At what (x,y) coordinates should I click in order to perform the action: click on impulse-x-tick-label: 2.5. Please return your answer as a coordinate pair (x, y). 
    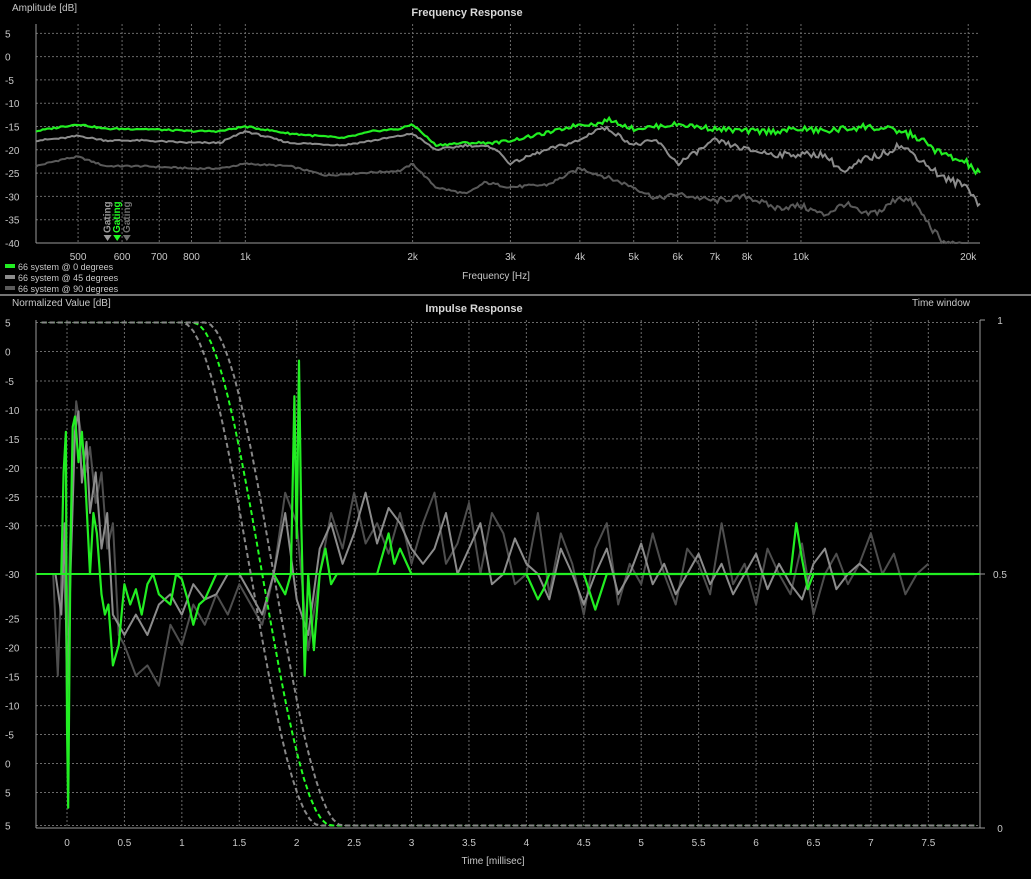
    Looking at the image, I should click on (354, 843).